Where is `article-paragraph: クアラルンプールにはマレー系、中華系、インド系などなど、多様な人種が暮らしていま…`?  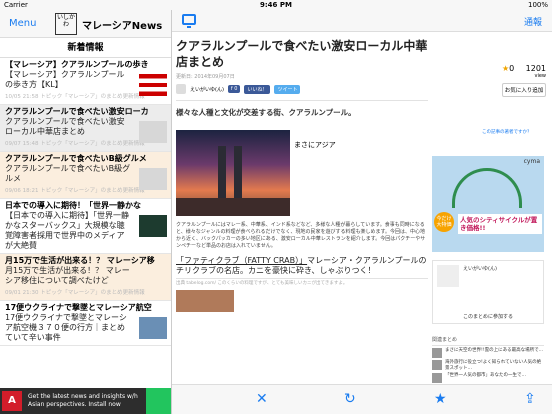
article-paragraph: クアラルンプールにはマレー系、中華系、インド系などなど、多様な人種が暮らしていま… is located at coordinates (301, 235).